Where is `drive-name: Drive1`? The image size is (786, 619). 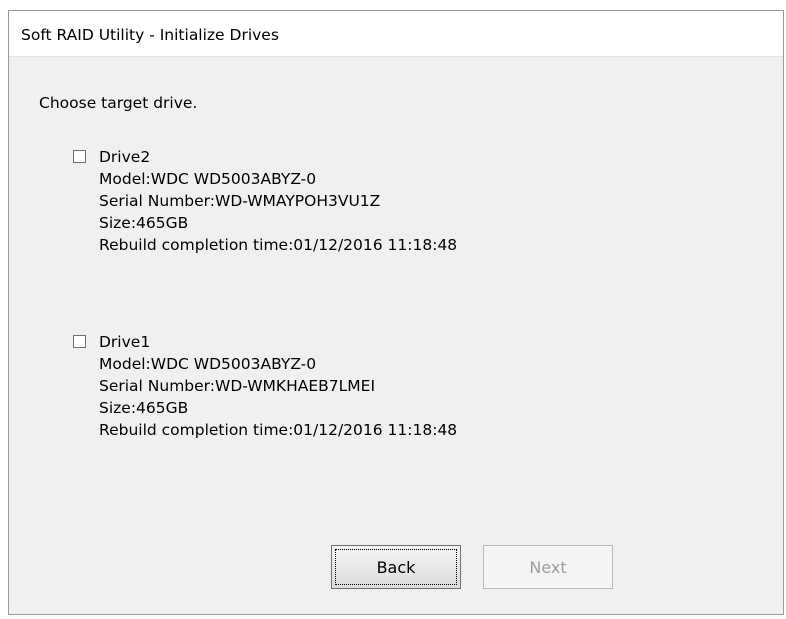
drive-name: Drive1 is located at coordinates (124, 342).